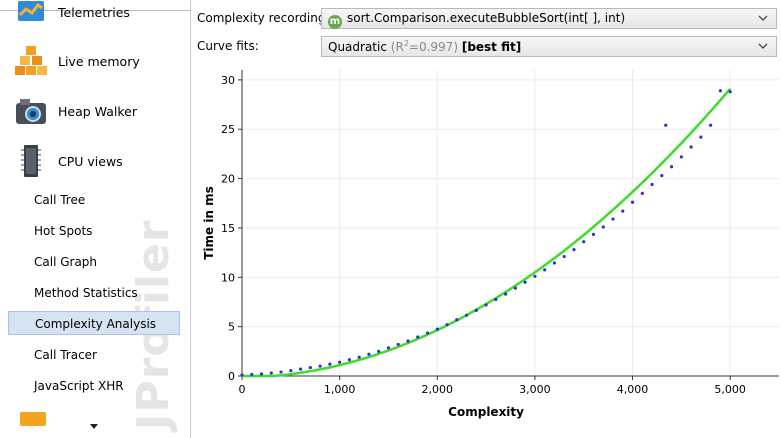 This screenshot has width=781, height=438. Describe the element at coordinates (228, 179) in the screenshot. I see `y-tick-label: 20` at that location.